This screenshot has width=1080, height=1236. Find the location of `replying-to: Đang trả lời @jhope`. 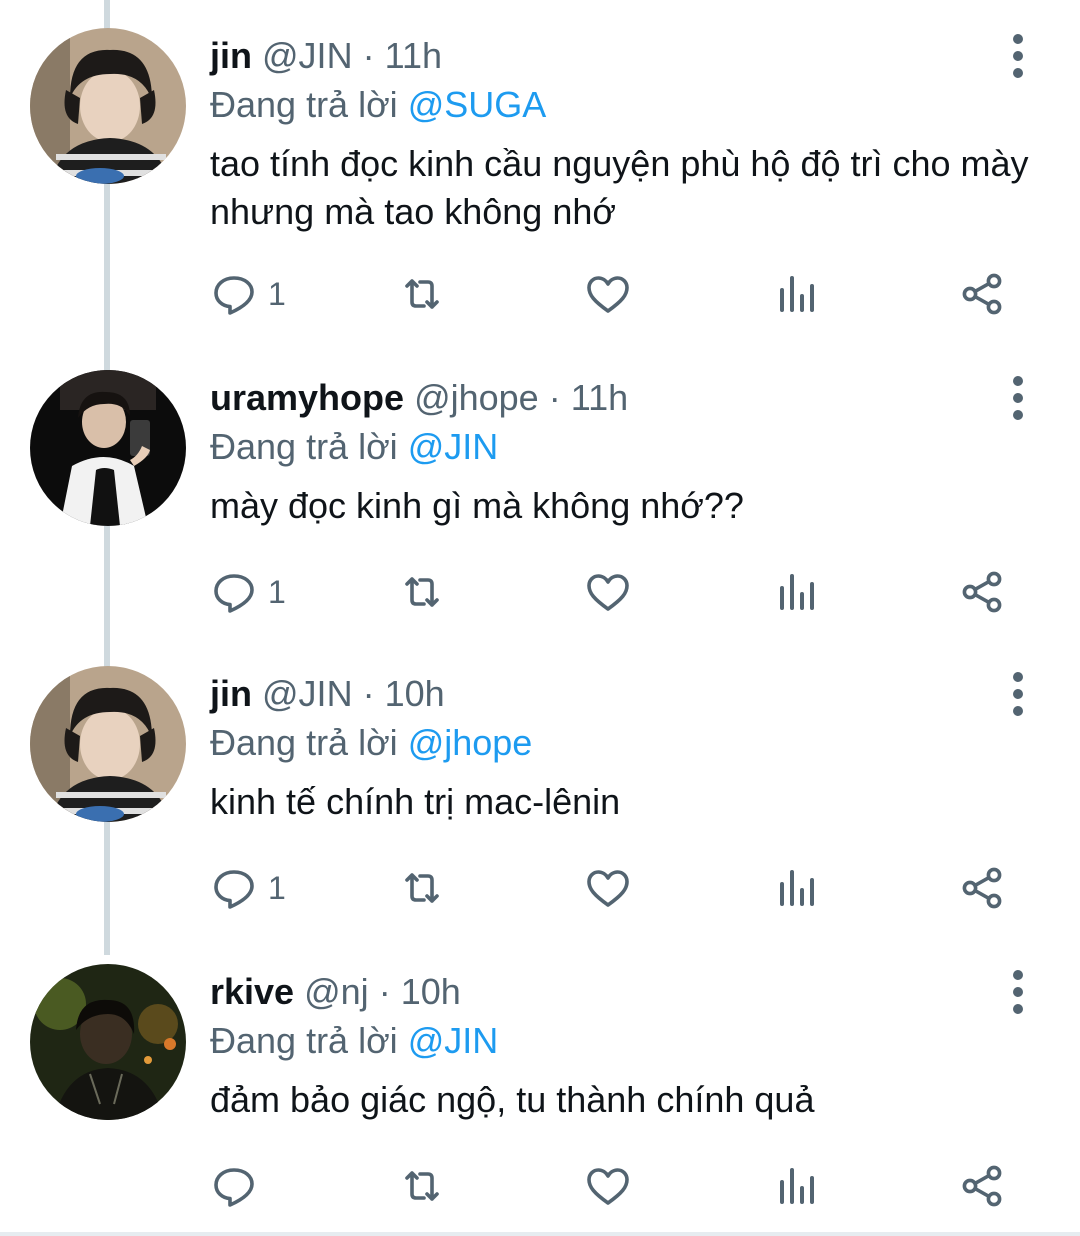

replying-to: Đang trả lời @jhope is located at coordinates (371, 743).